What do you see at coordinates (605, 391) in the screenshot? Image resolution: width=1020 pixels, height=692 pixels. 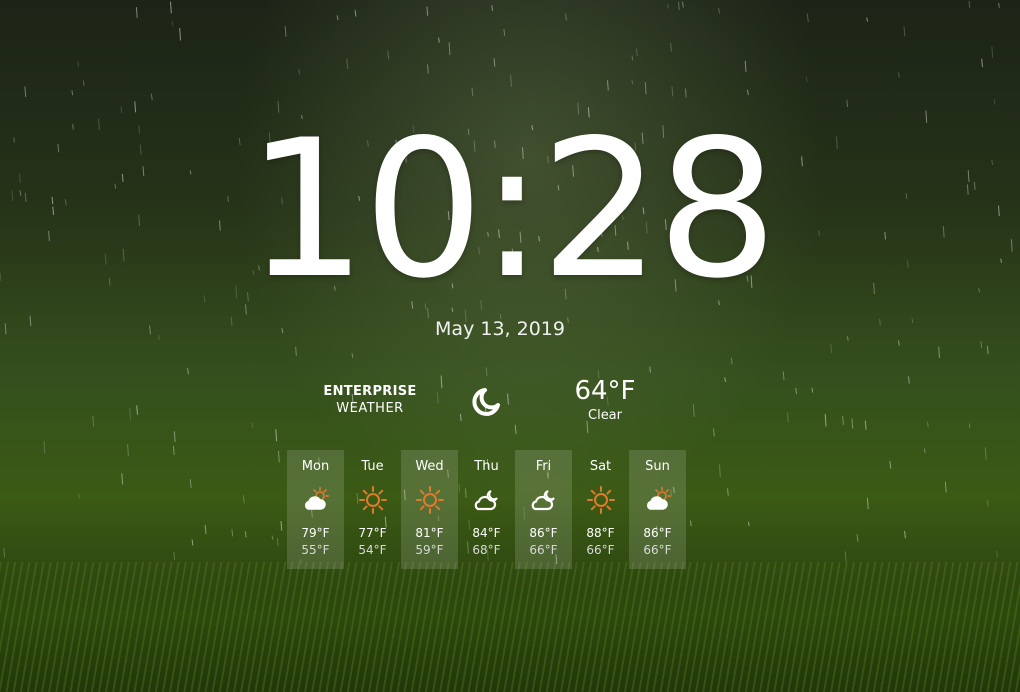 I see `current-temperature: 64°F` at bounding box center [605, 391].